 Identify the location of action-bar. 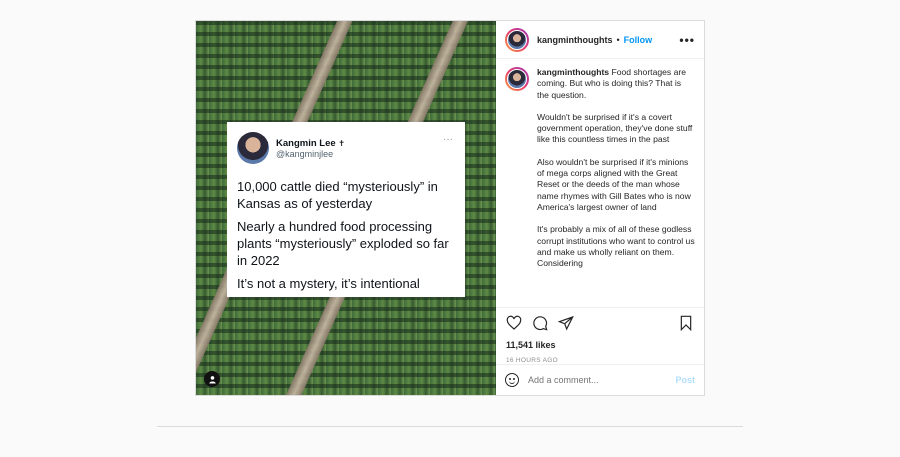
(600, 322).